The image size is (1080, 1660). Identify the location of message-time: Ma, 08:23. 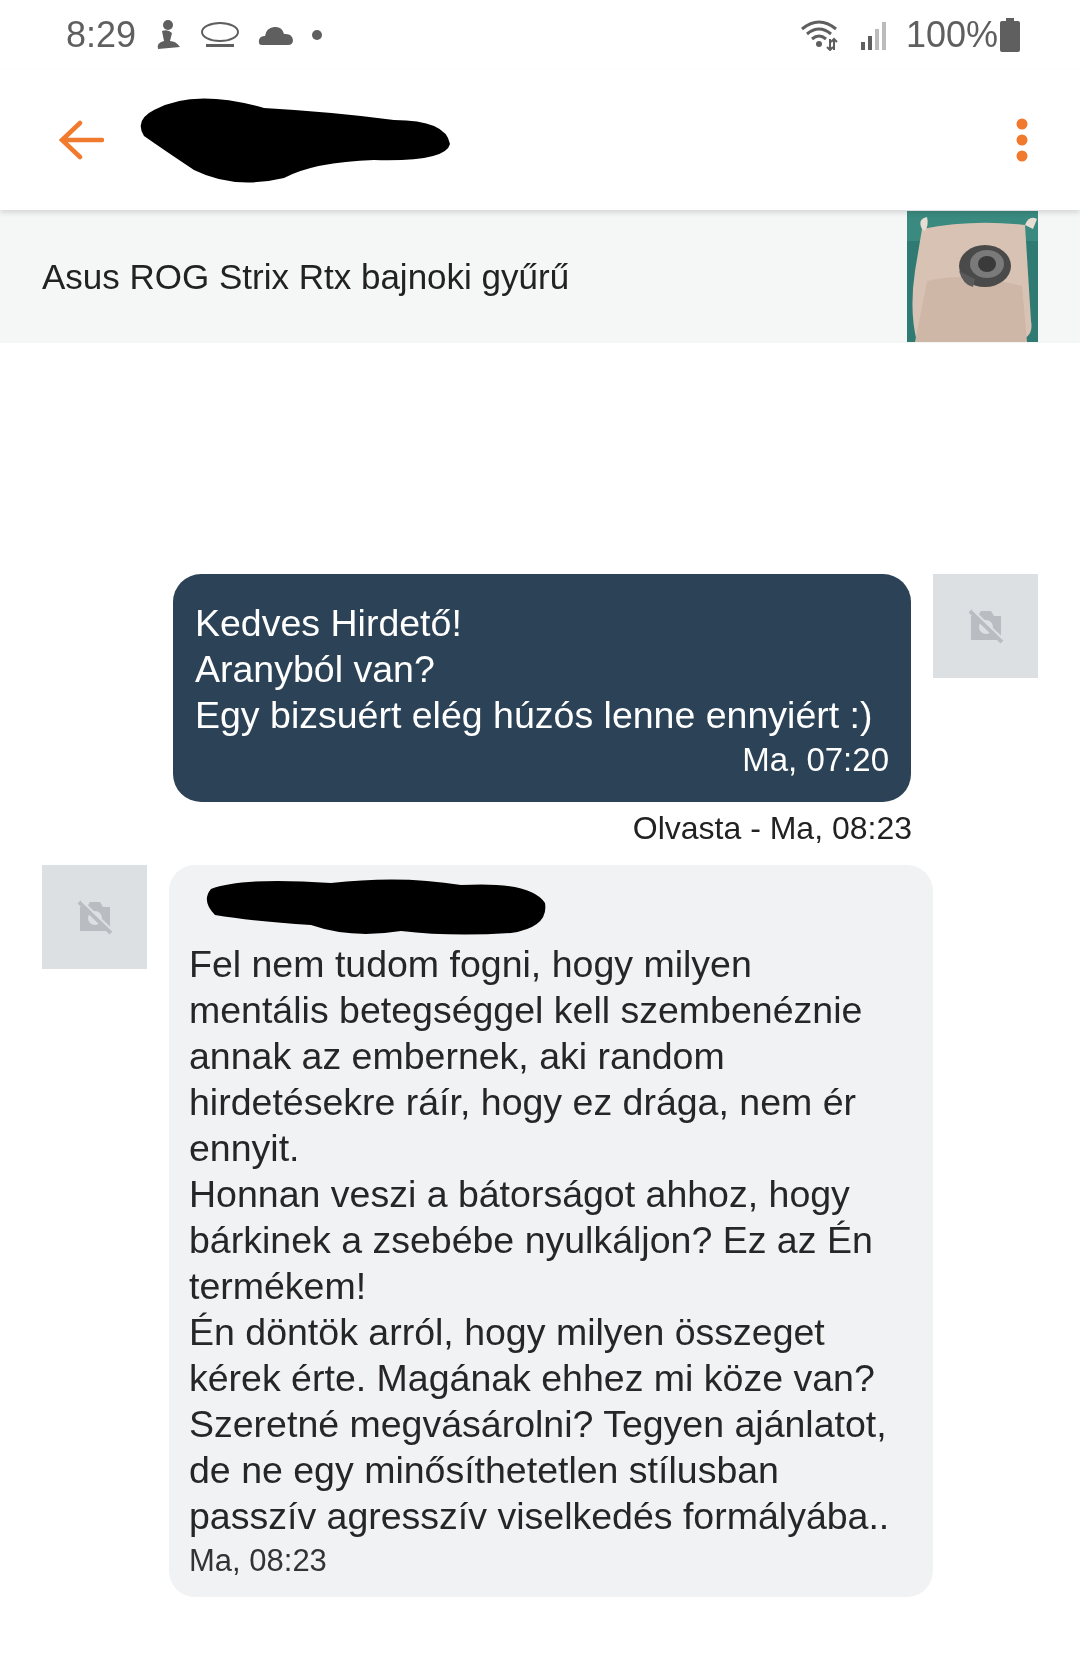
(258, 1561).